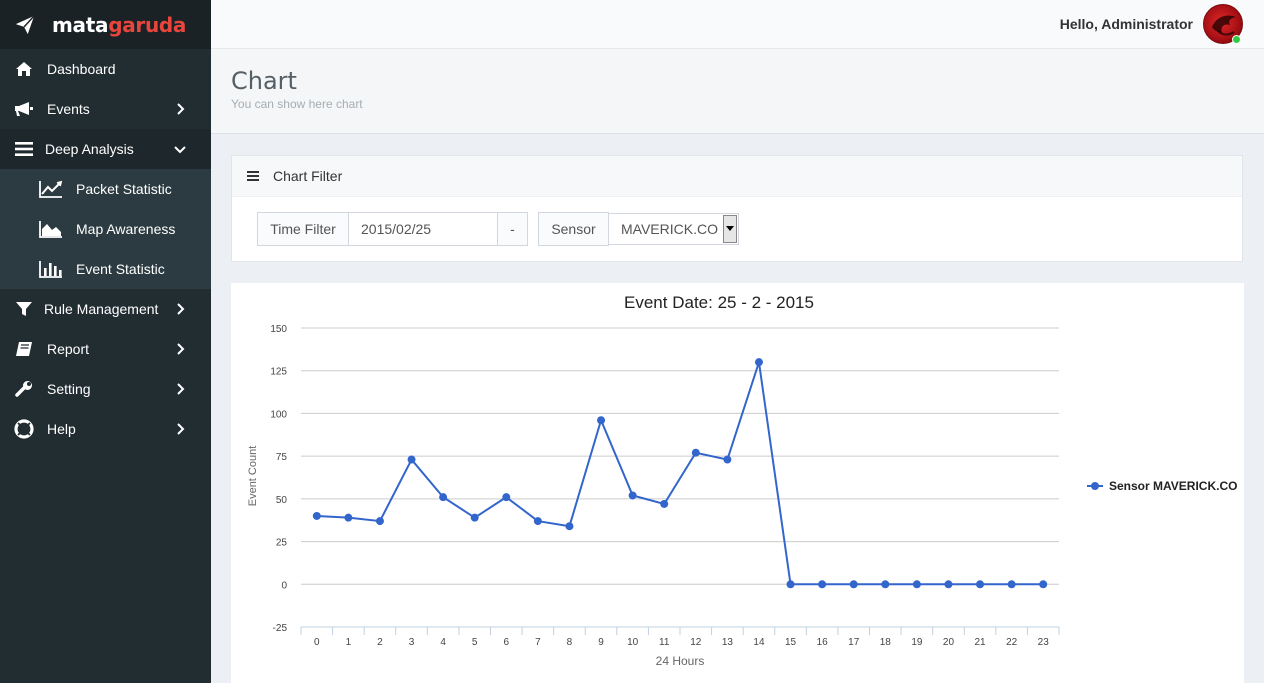 The width and height of the screenshot is (1264, 683). I want to click on sidebar-item-setting: Setting, so click(105, 389).